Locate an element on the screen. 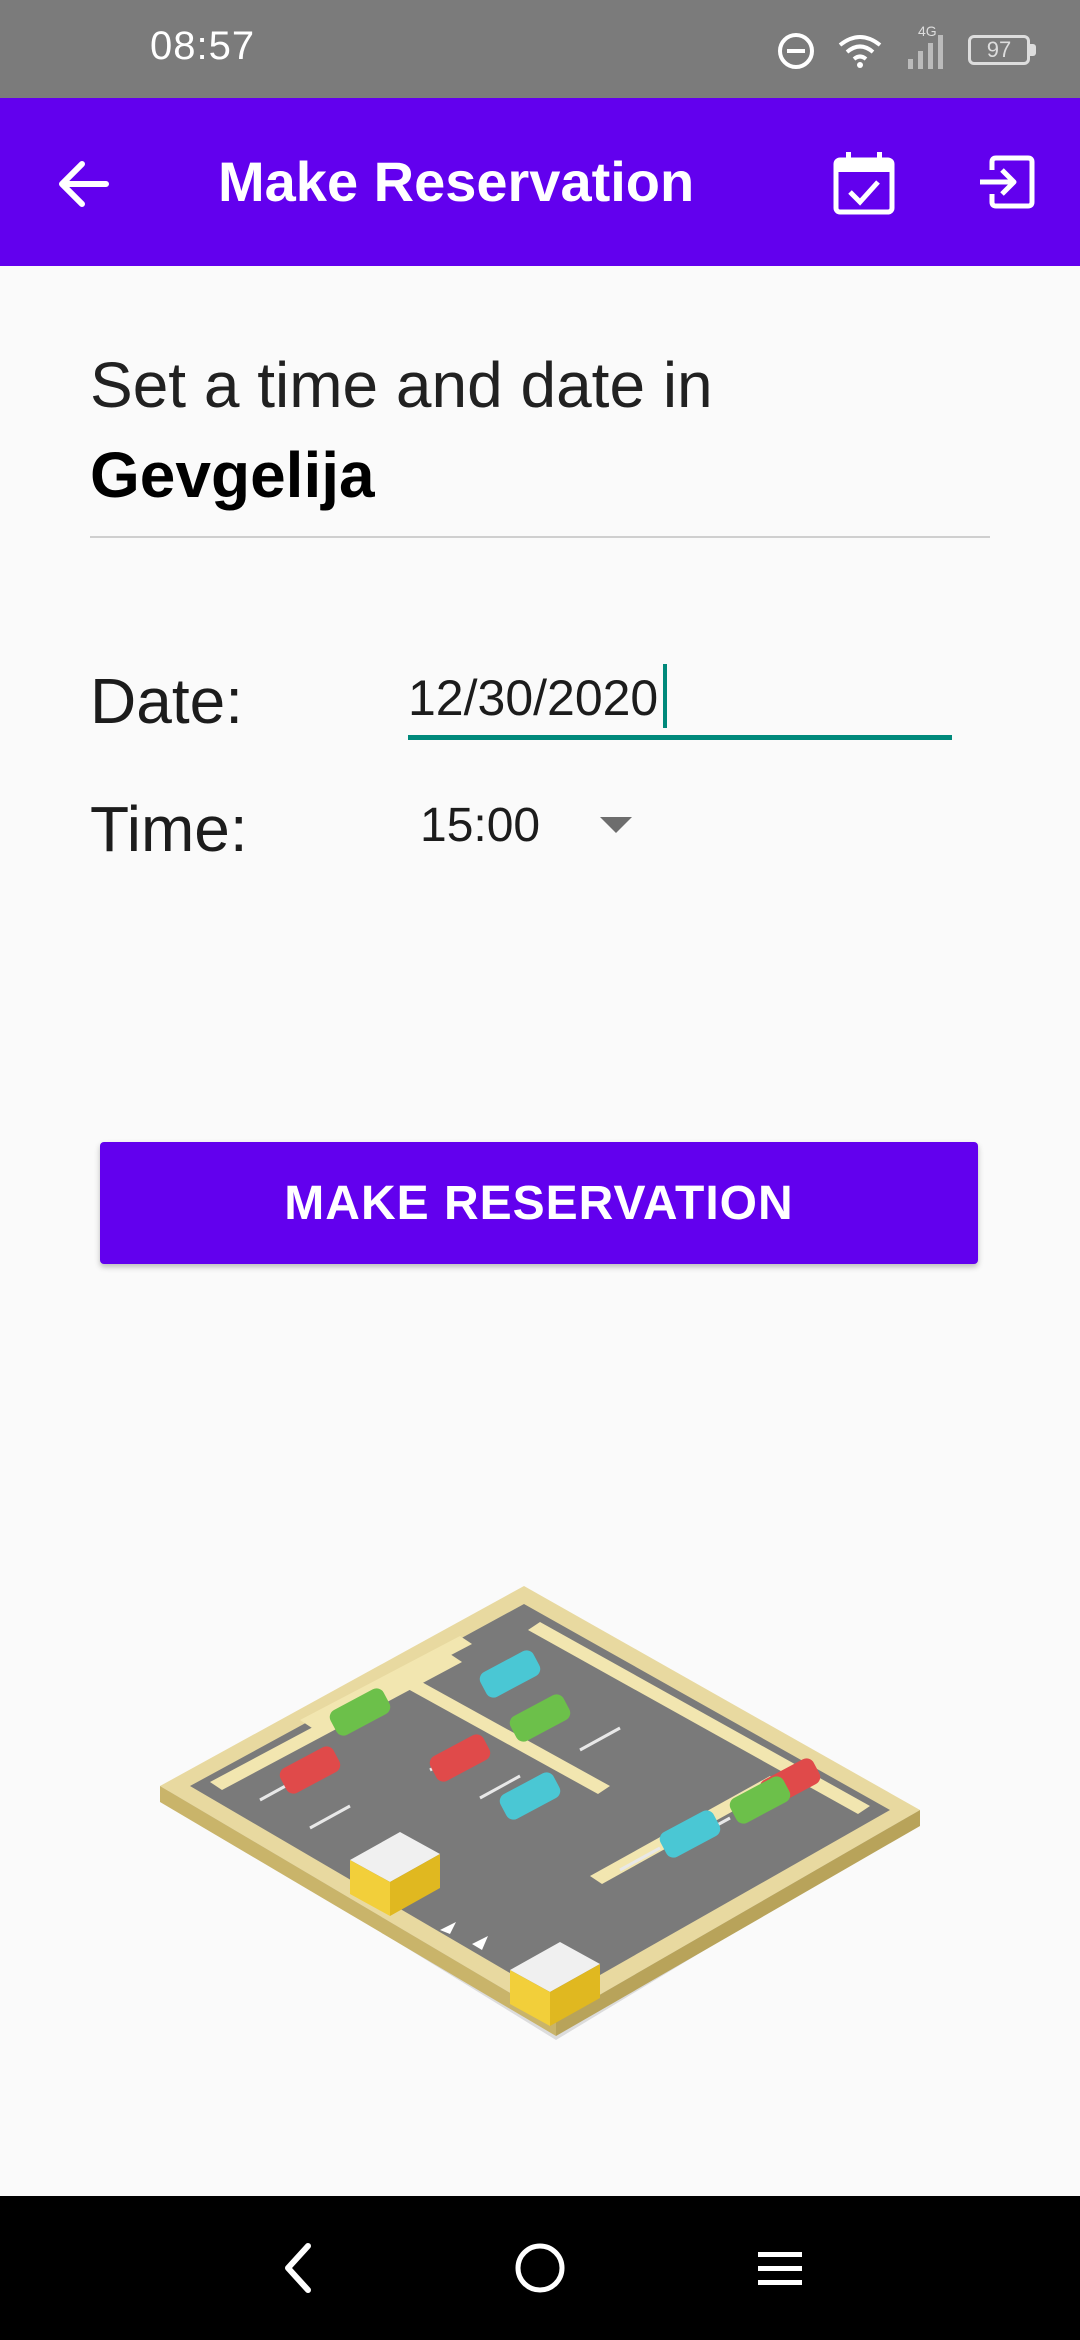 The image size is (1080, 2340). dropdown-arrow-icon is located at coordinates (616, 825).